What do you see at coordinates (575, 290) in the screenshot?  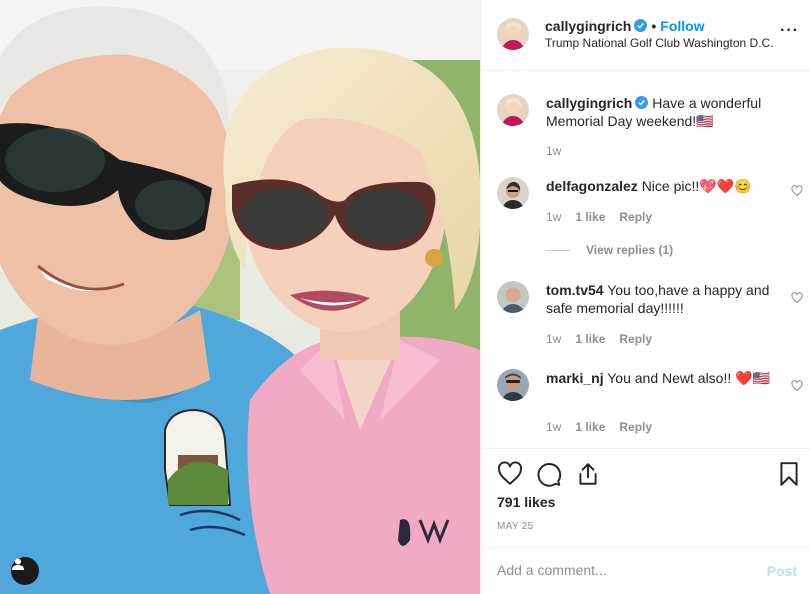 I see `comment-username: tom.tv54` at bounding box center [575, 290].